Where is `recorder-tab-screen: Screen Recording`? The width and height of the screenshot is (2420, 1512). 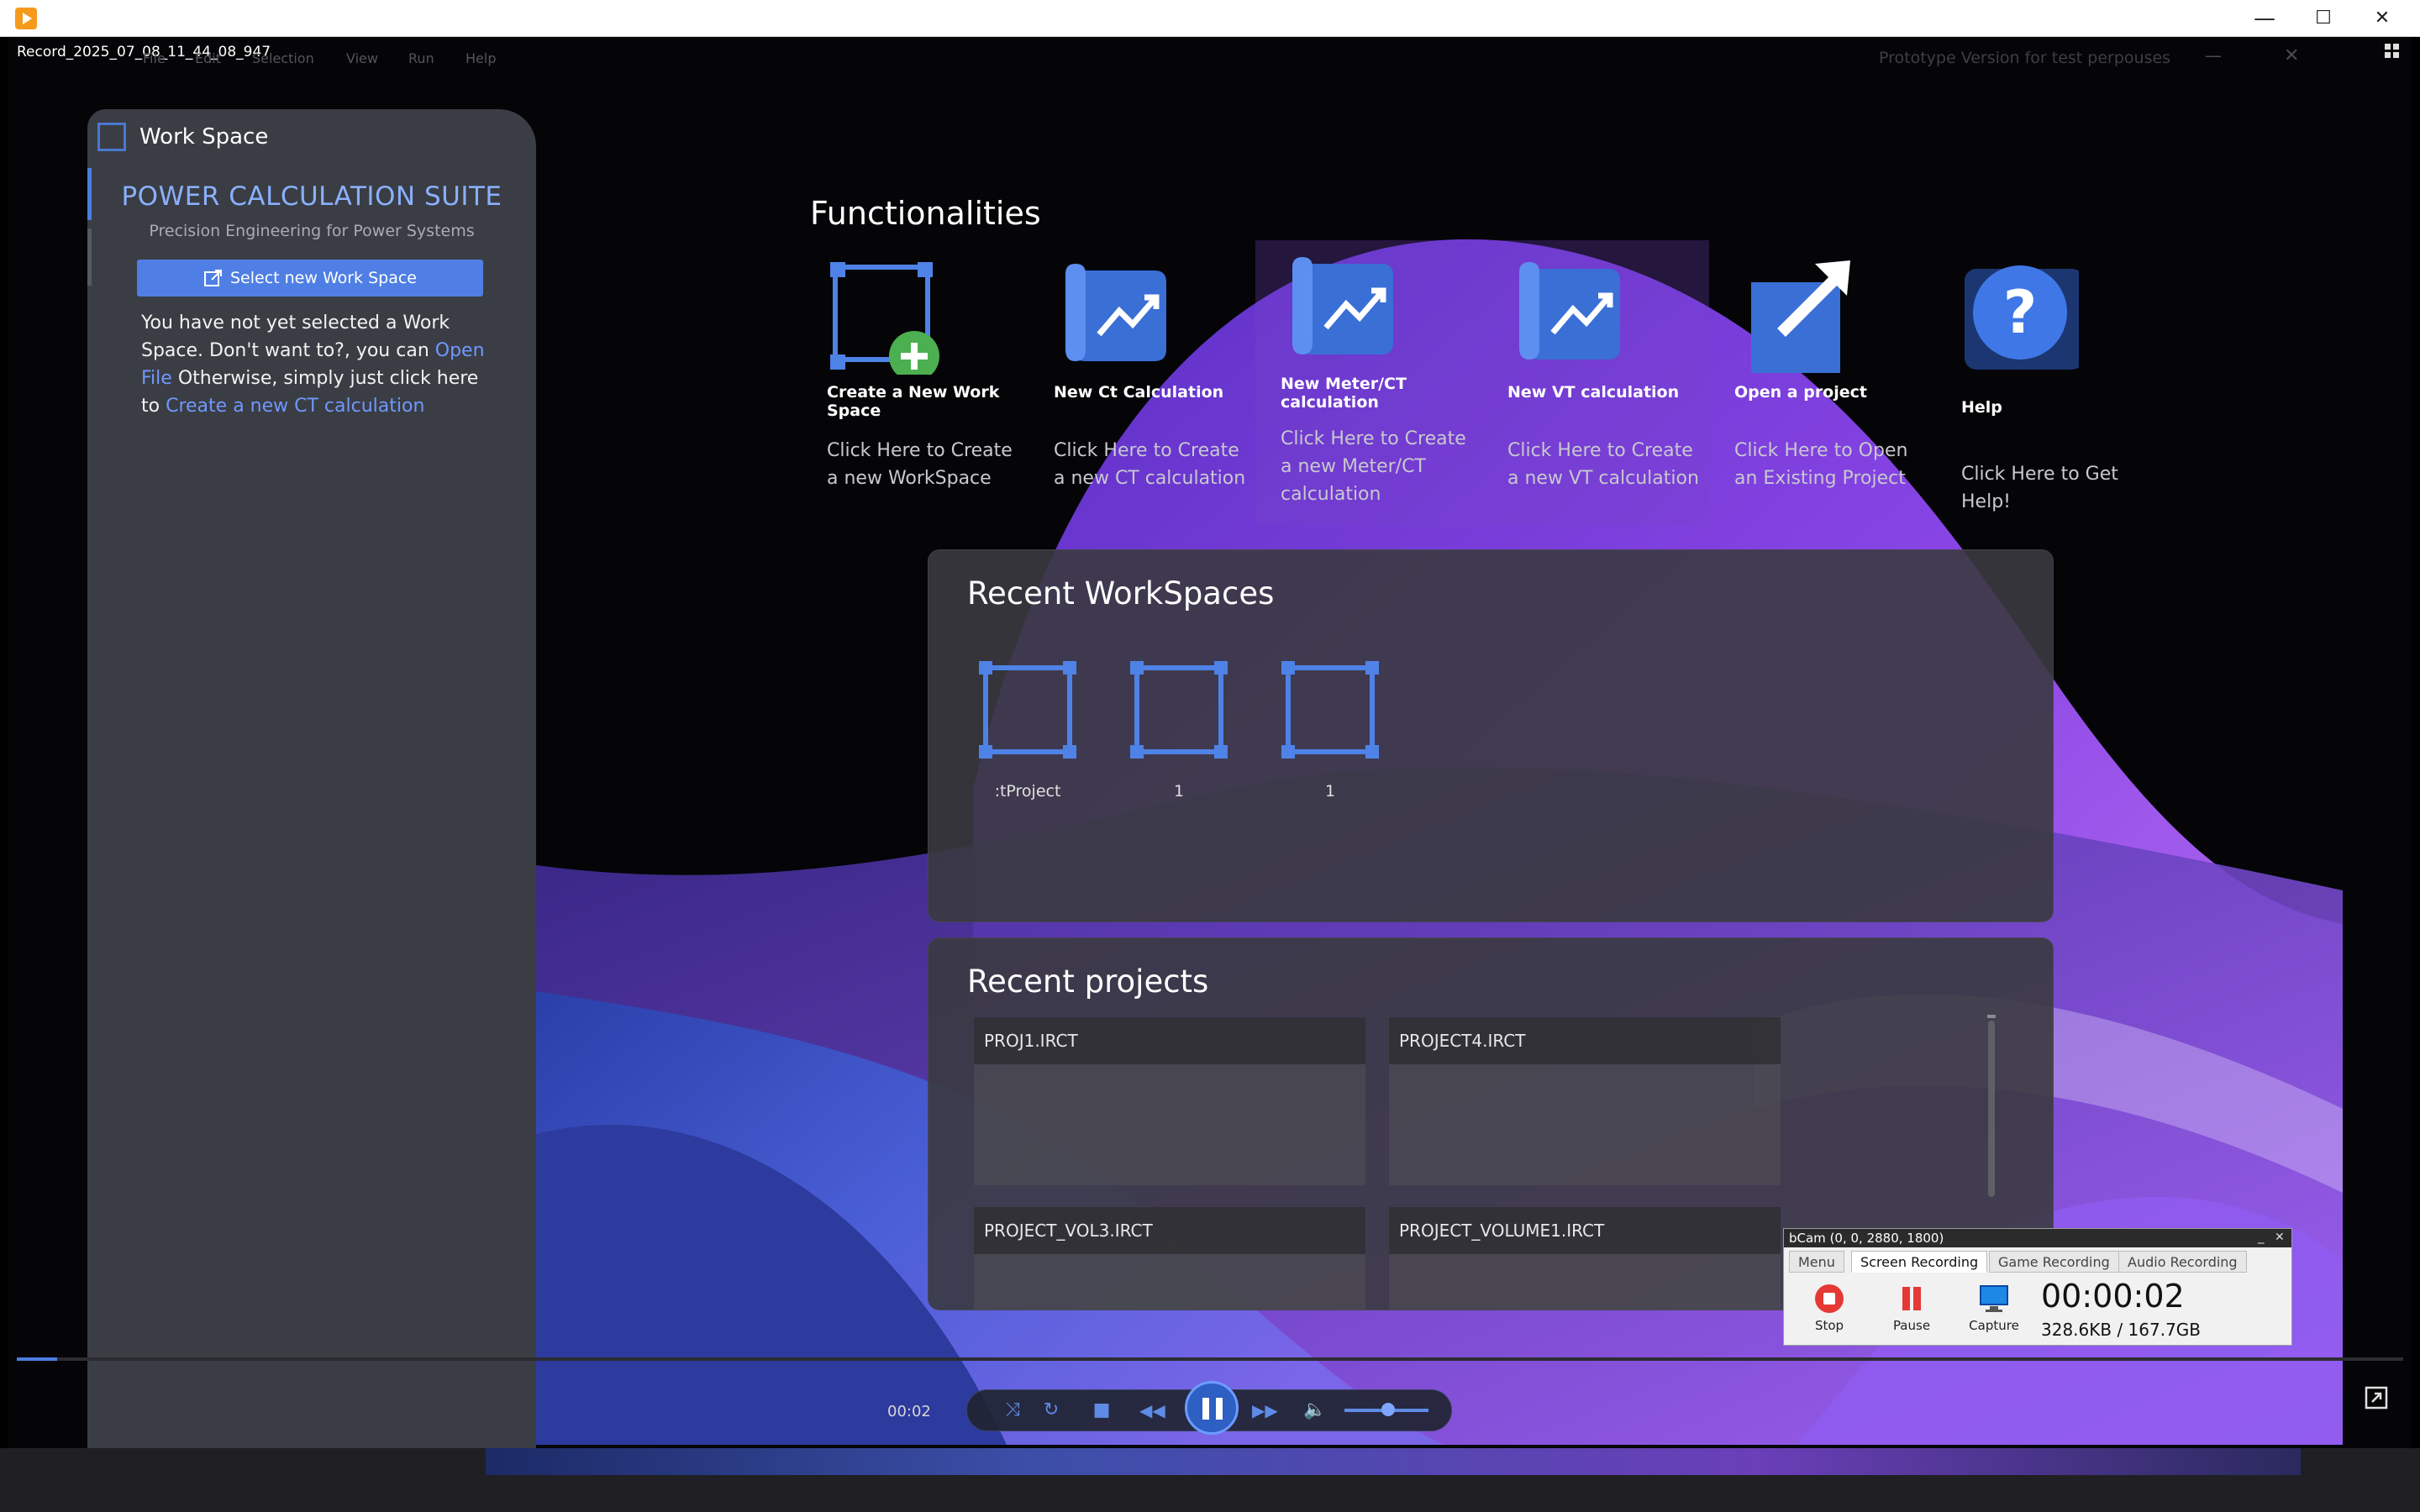 recorder-tab-screen: Screen Recording is located at coordinates (1920, 1262).